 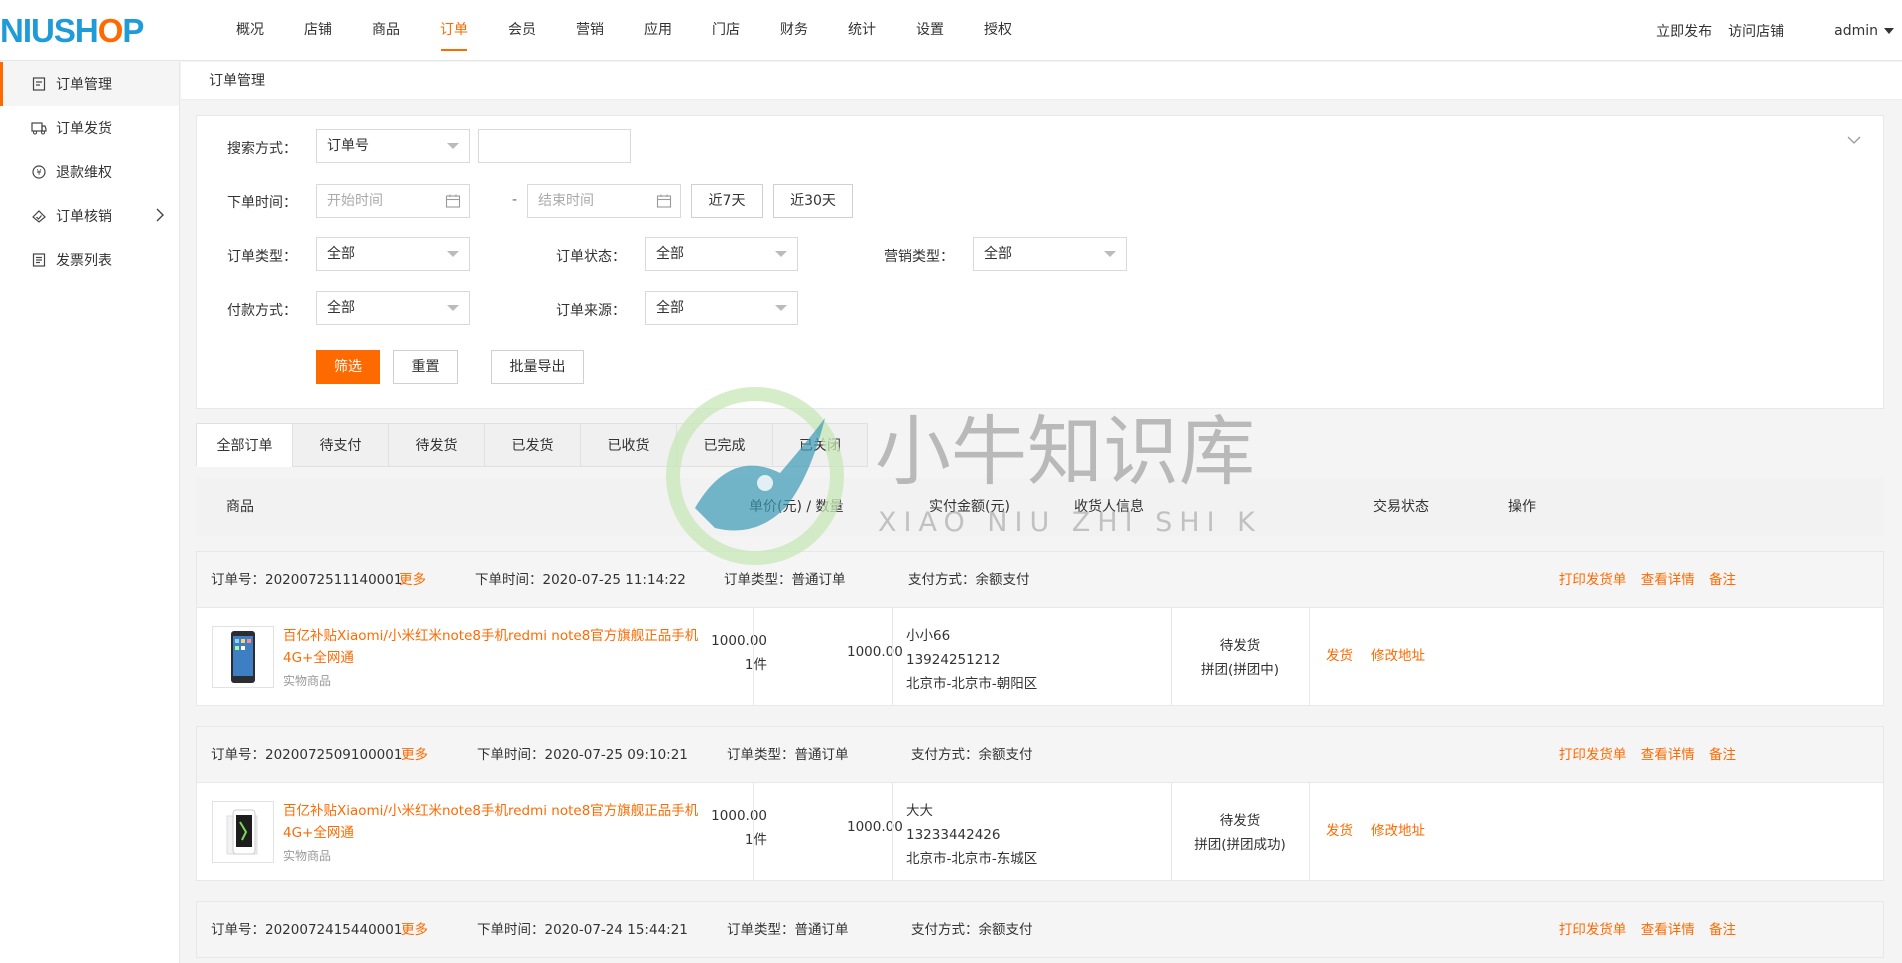 I want to click on nav-marketing: 营销, so click(x=590, y=30).